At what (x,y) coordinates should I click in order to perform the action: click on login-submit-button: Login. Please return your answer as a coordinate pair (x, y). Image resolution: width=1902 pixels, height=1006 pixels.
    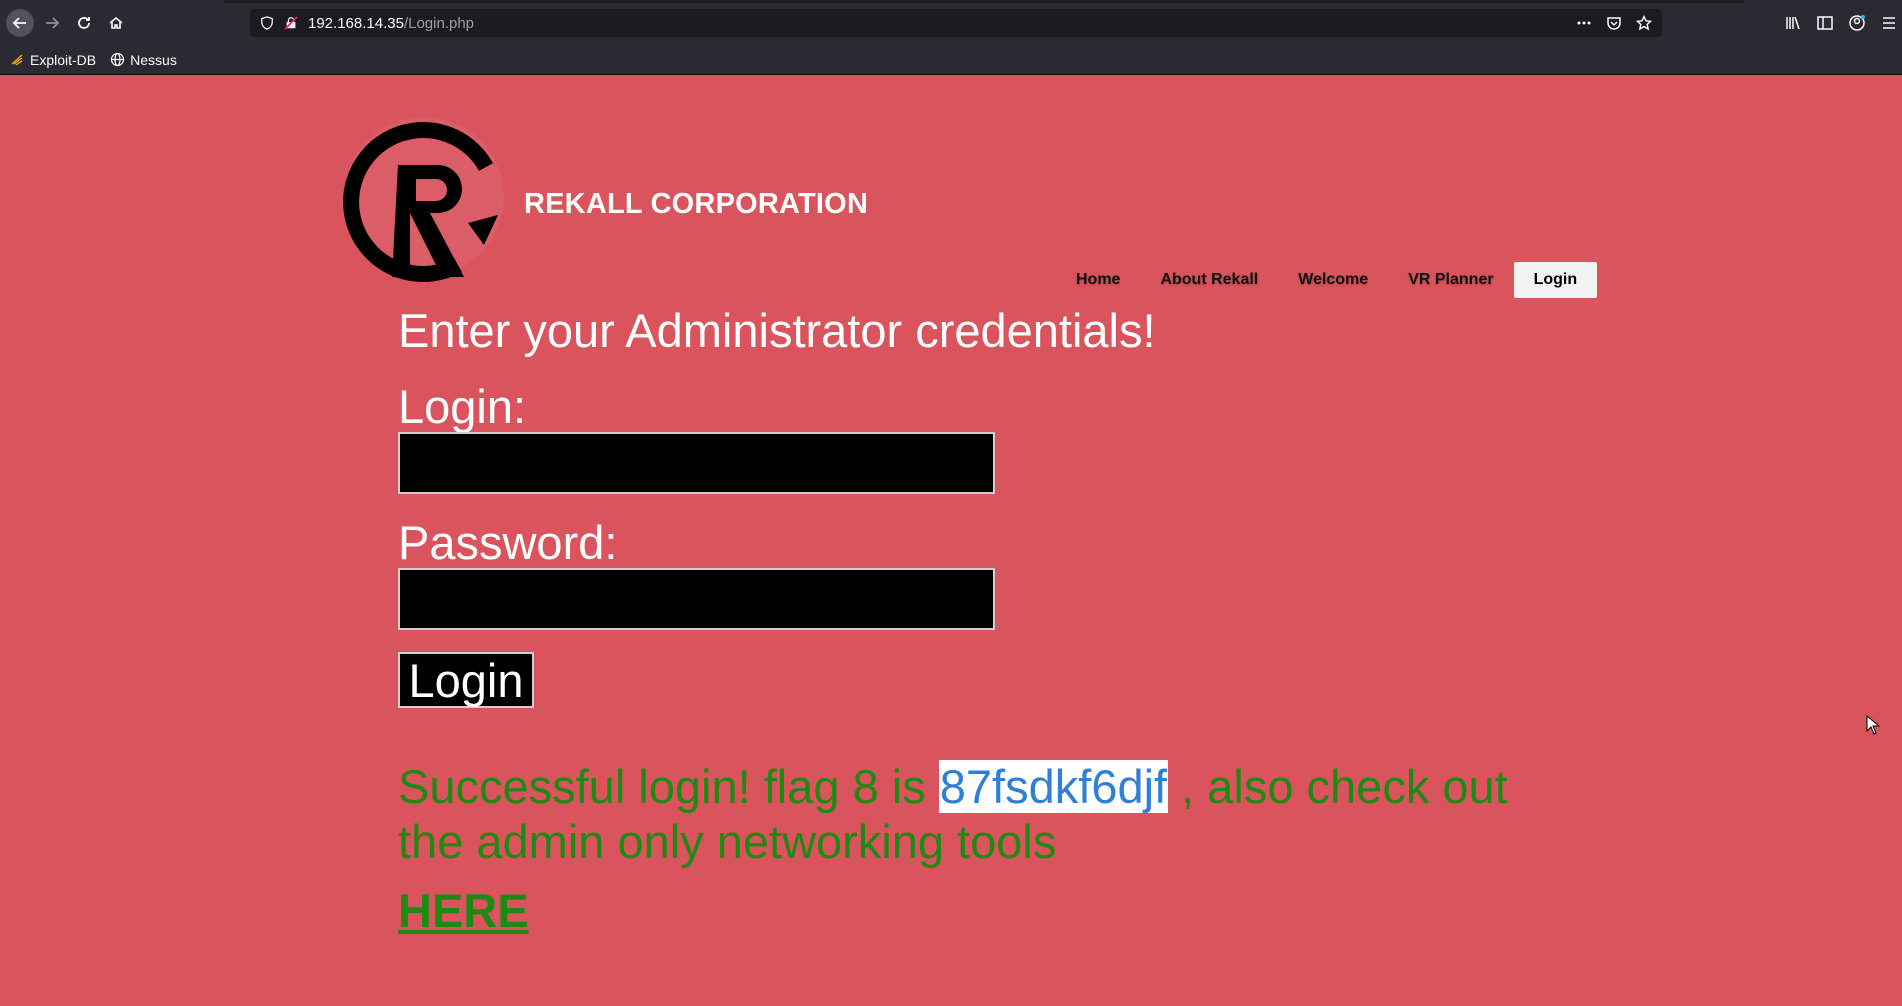
    Looking at the image, I should click on (466, 680).